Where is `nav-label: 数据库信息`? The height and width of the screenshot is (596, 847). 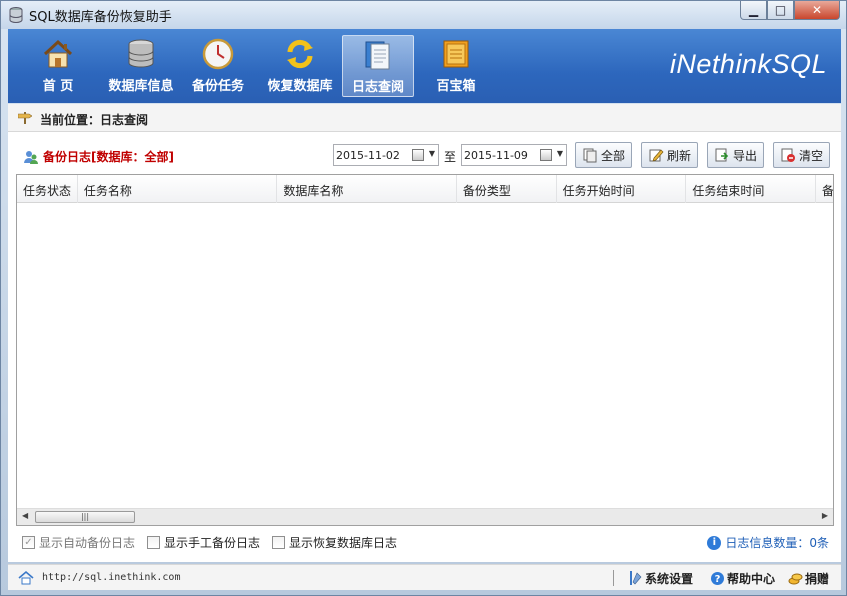 nav-label: 数据库信息 is located at coordinates (141, 86).